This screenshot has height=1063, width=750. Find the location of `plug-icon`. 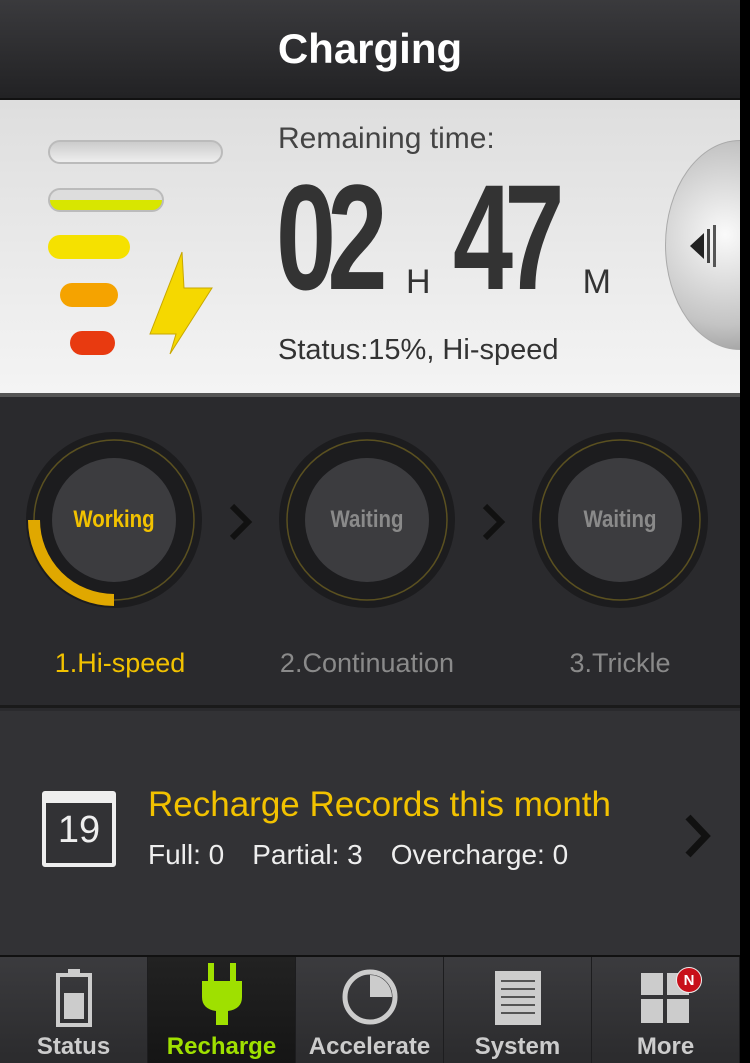

plug-icon is located at coordinates (221, 994).